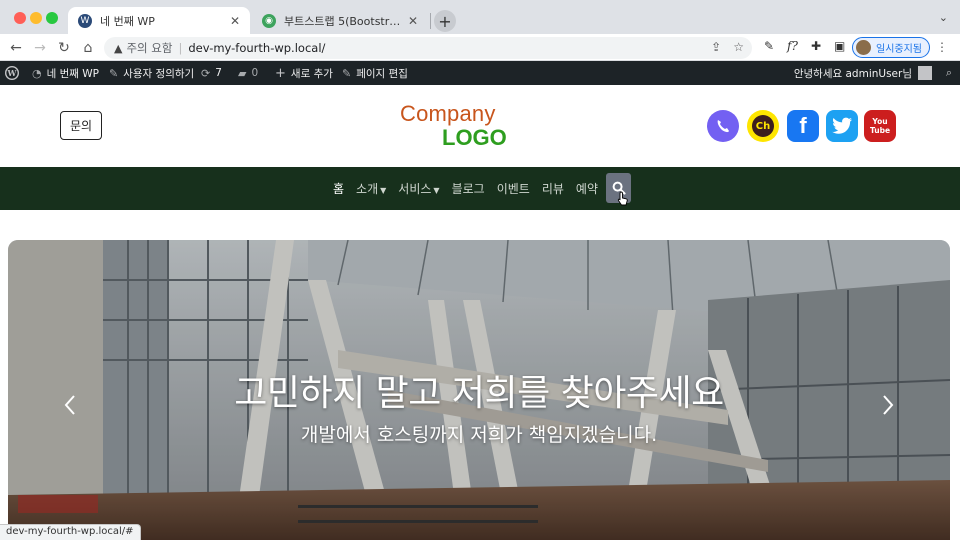 Image resolution: width=960 pixels, height=540 pixels. I want to click on nav-item-home: 홈, so click(338, 188).